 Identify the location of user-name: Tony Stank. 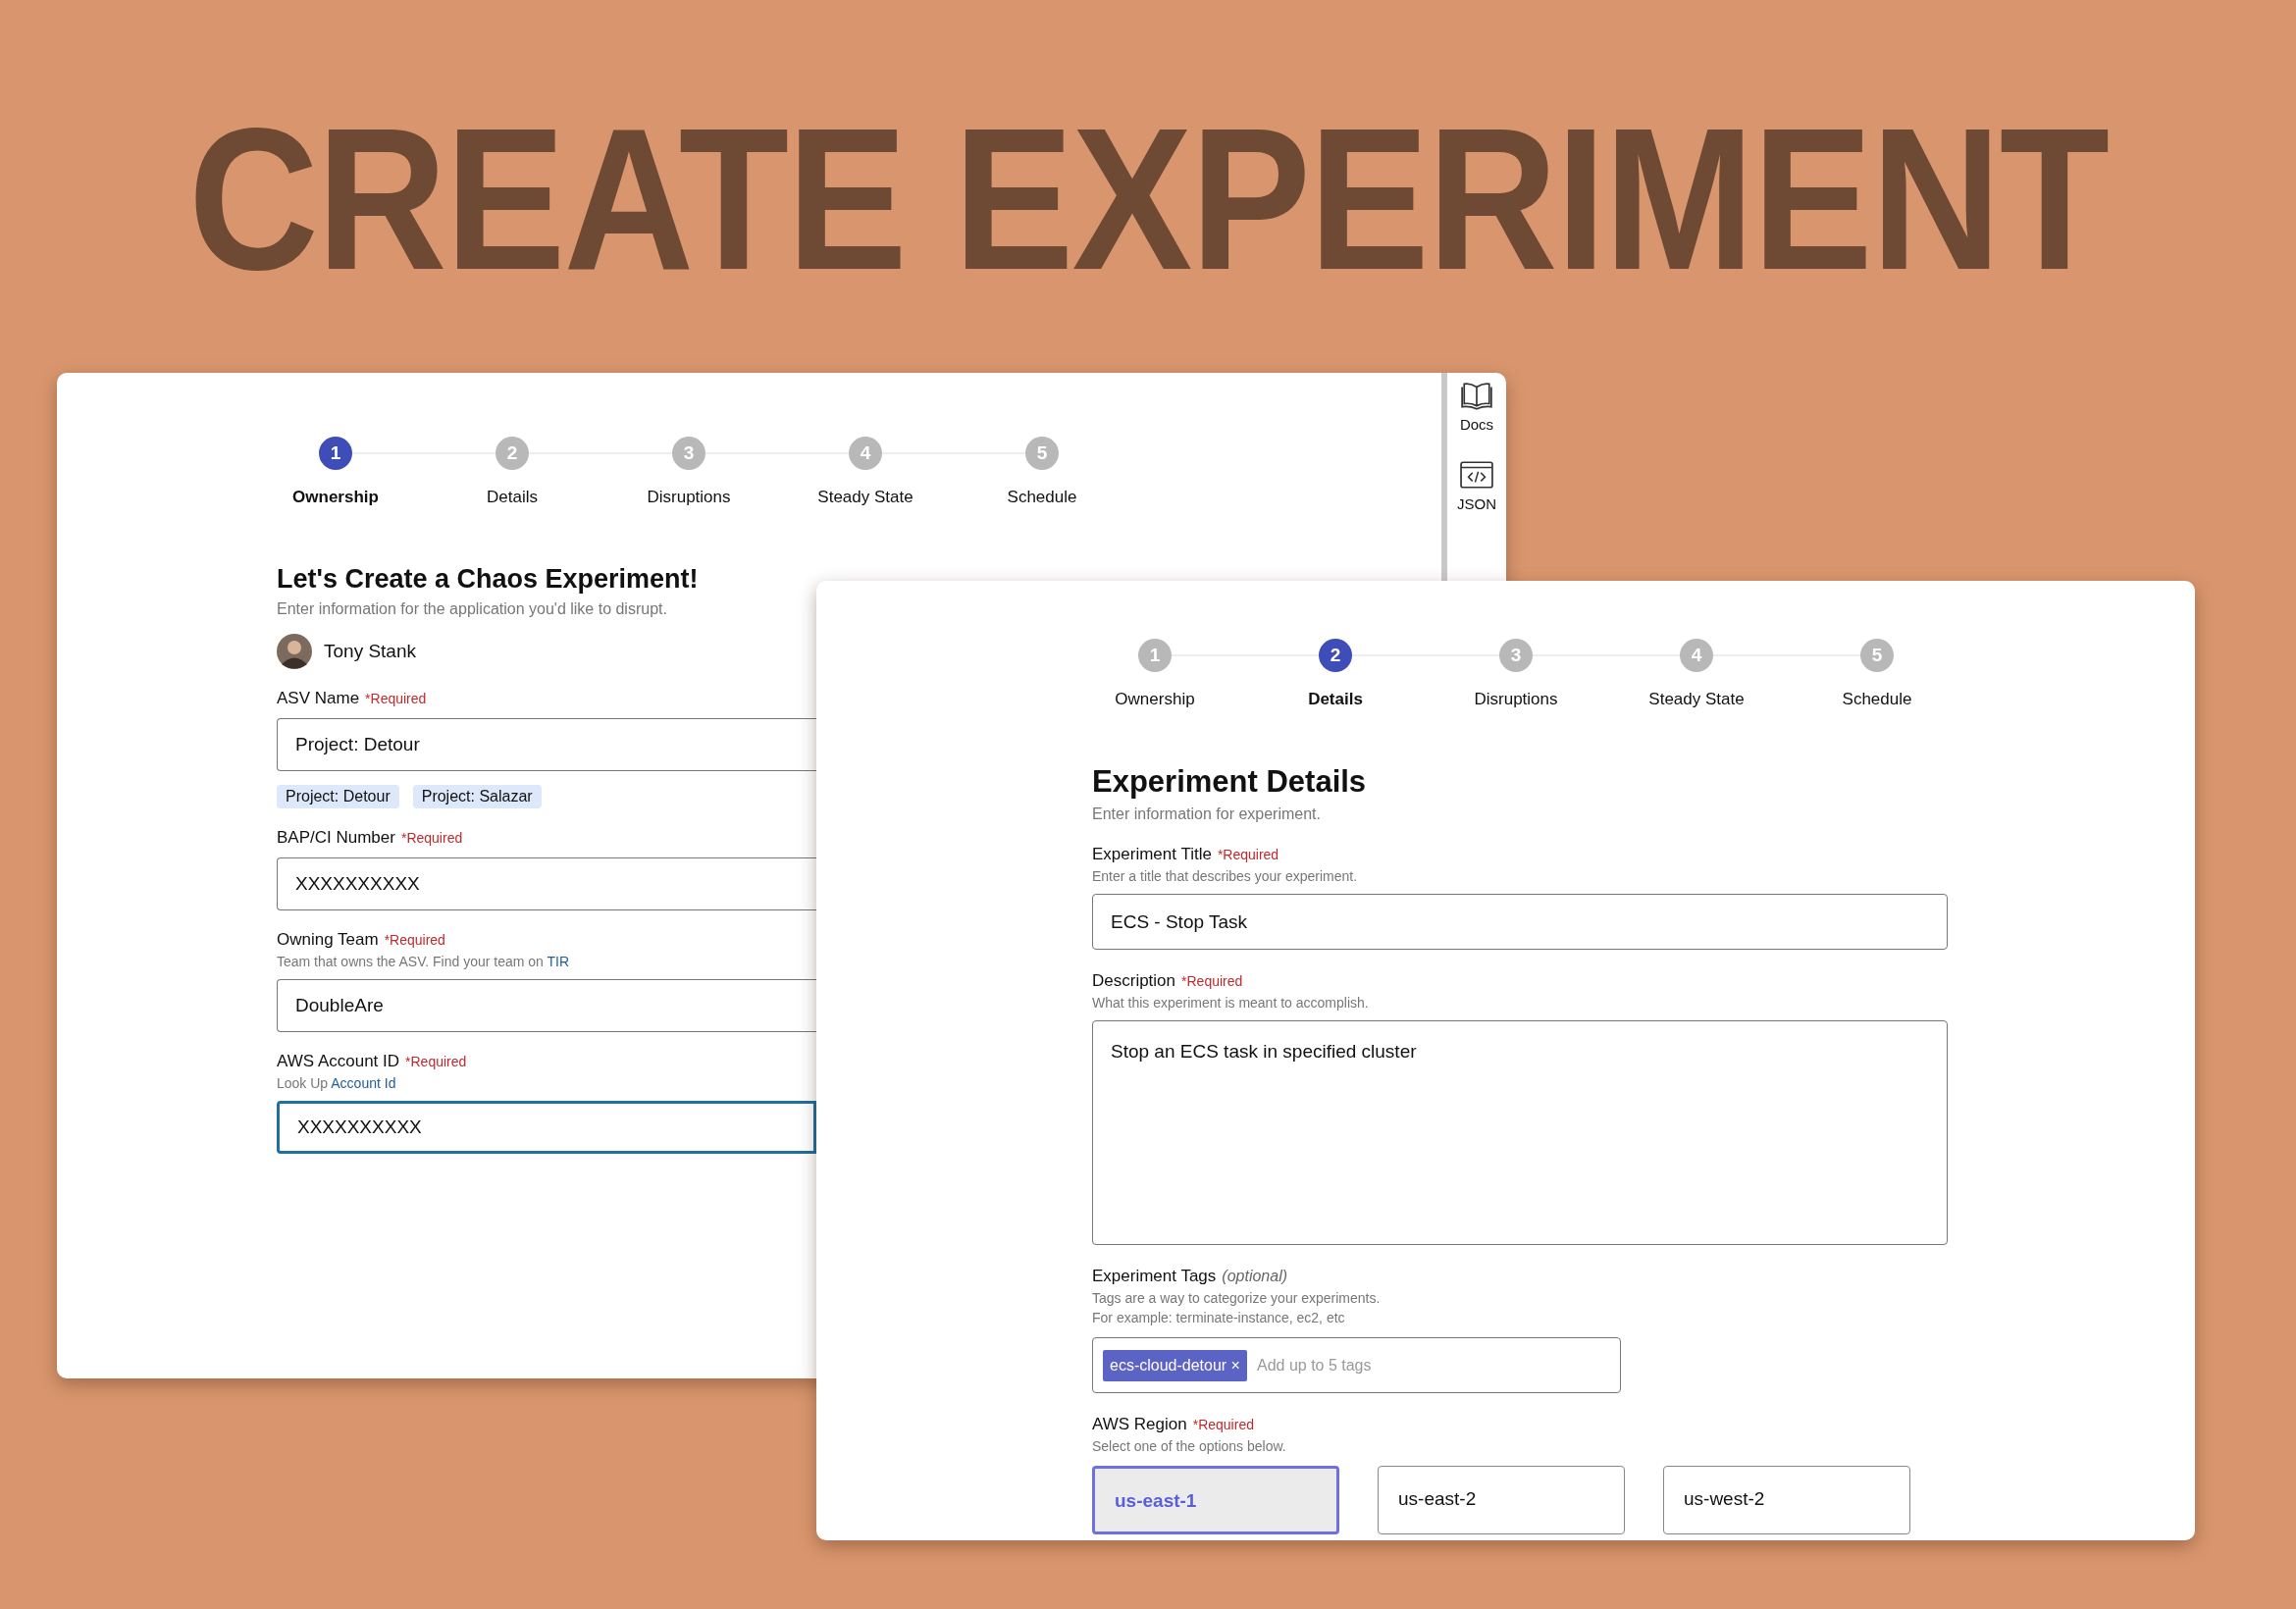
(370, 651).